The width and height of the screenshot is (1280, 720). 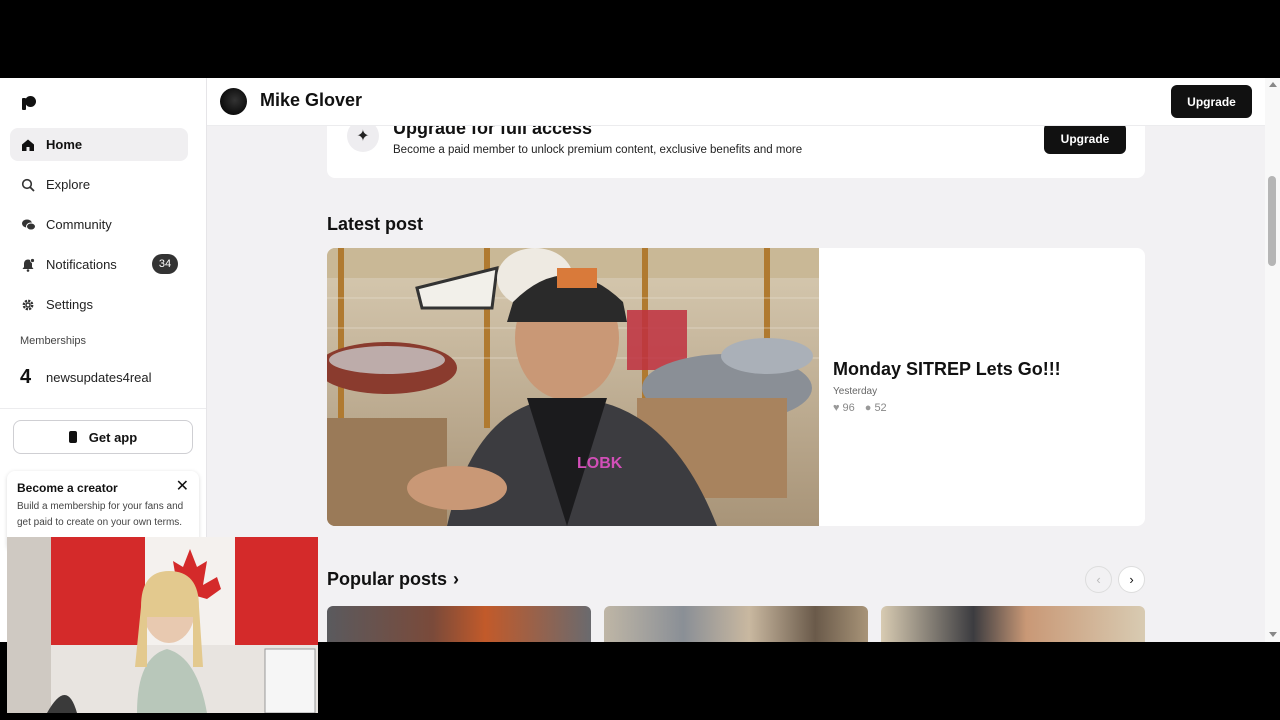 I want to click on phone-icon, so click(x=72, y=437).